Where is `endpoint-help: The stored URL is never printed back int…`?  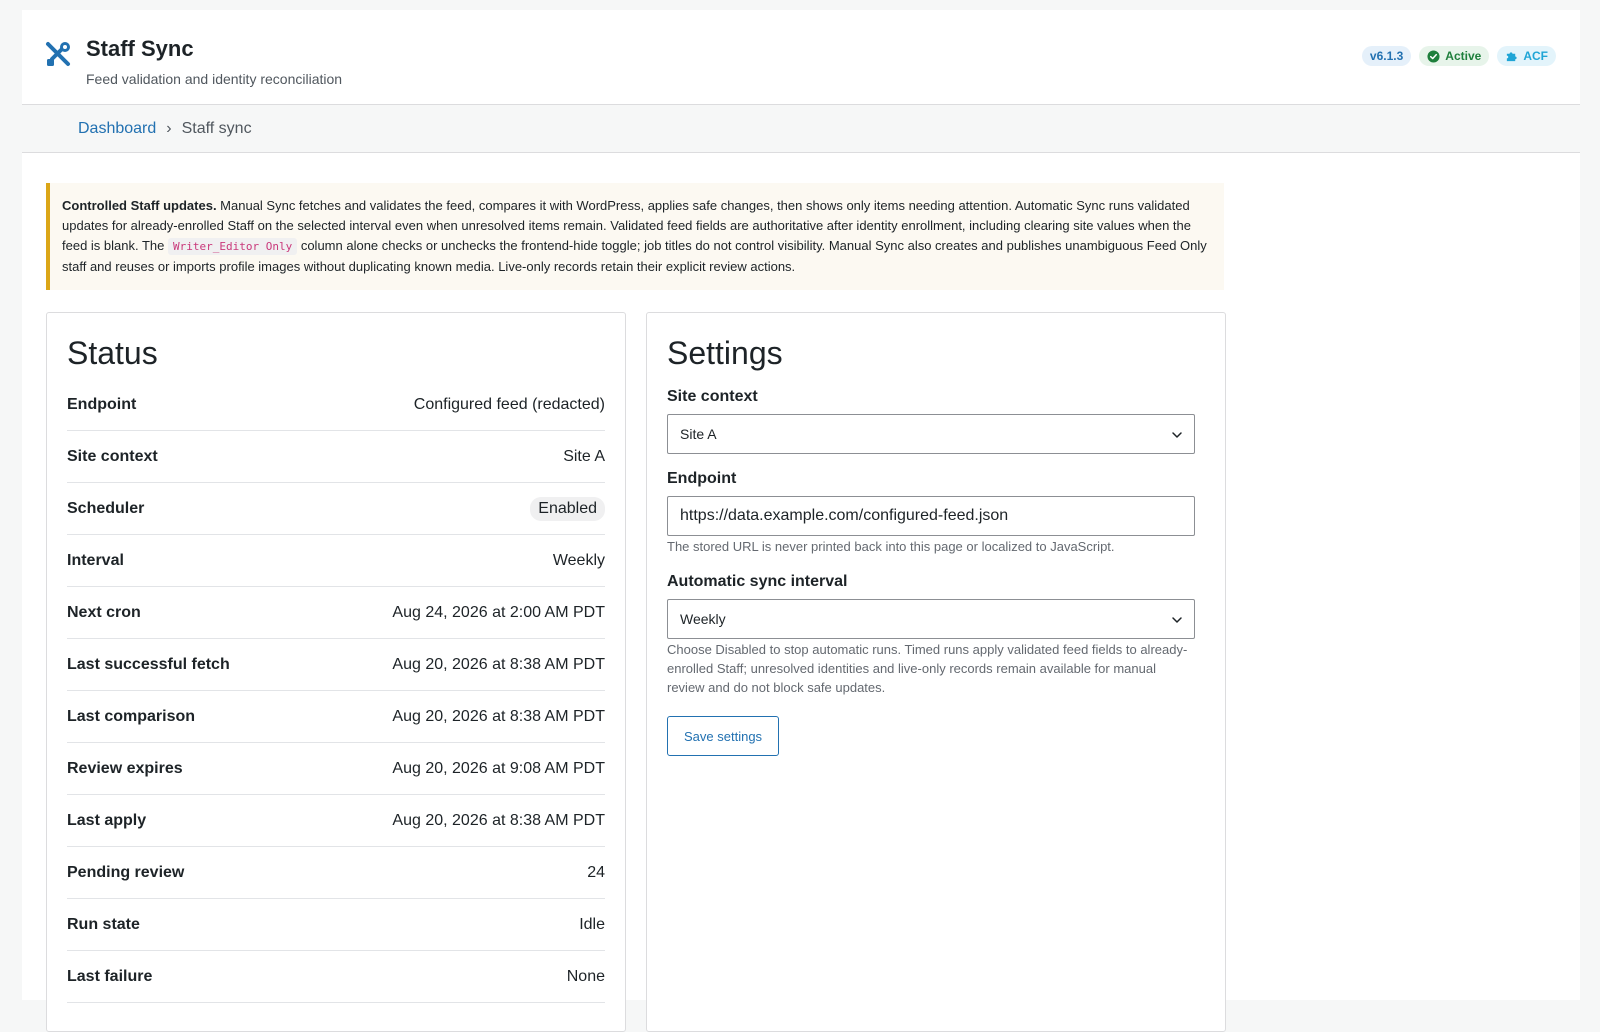 endpoint-help: The stored URL is never printed back int… is located at coordinates (891, 546).